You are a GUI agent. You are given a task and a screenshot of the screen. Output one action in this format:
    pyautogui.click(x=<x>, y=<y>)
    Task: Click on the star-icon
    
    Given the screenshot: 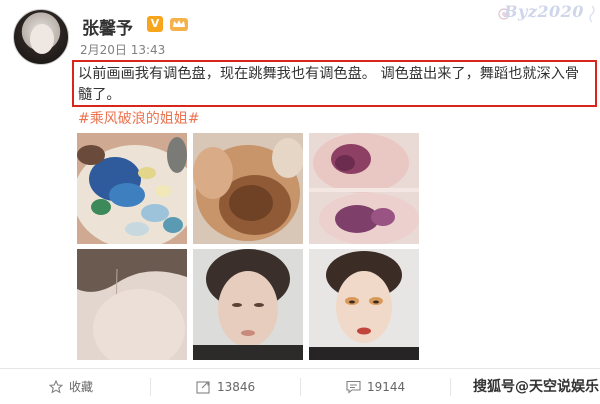 What is the action you would take?
    pyautogui.click(x=56, y=386)
    